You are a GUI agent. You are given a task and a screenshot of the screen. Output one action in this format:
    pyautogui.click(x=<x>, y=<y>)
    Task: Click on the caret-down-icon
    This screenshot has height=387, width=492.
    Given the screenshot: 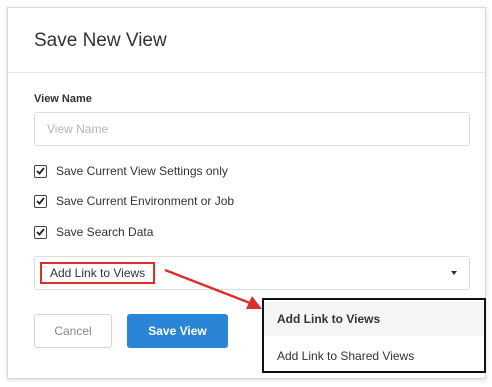 What is the action you would take?
    pyautogui.click(x=454, y=273)
    